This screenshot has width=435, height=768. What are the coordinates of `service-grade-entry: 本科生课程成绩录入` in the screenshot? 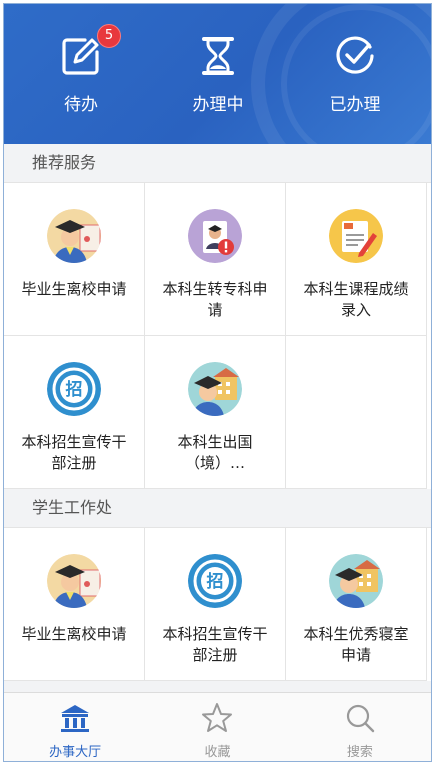 It's located at (356, 259).